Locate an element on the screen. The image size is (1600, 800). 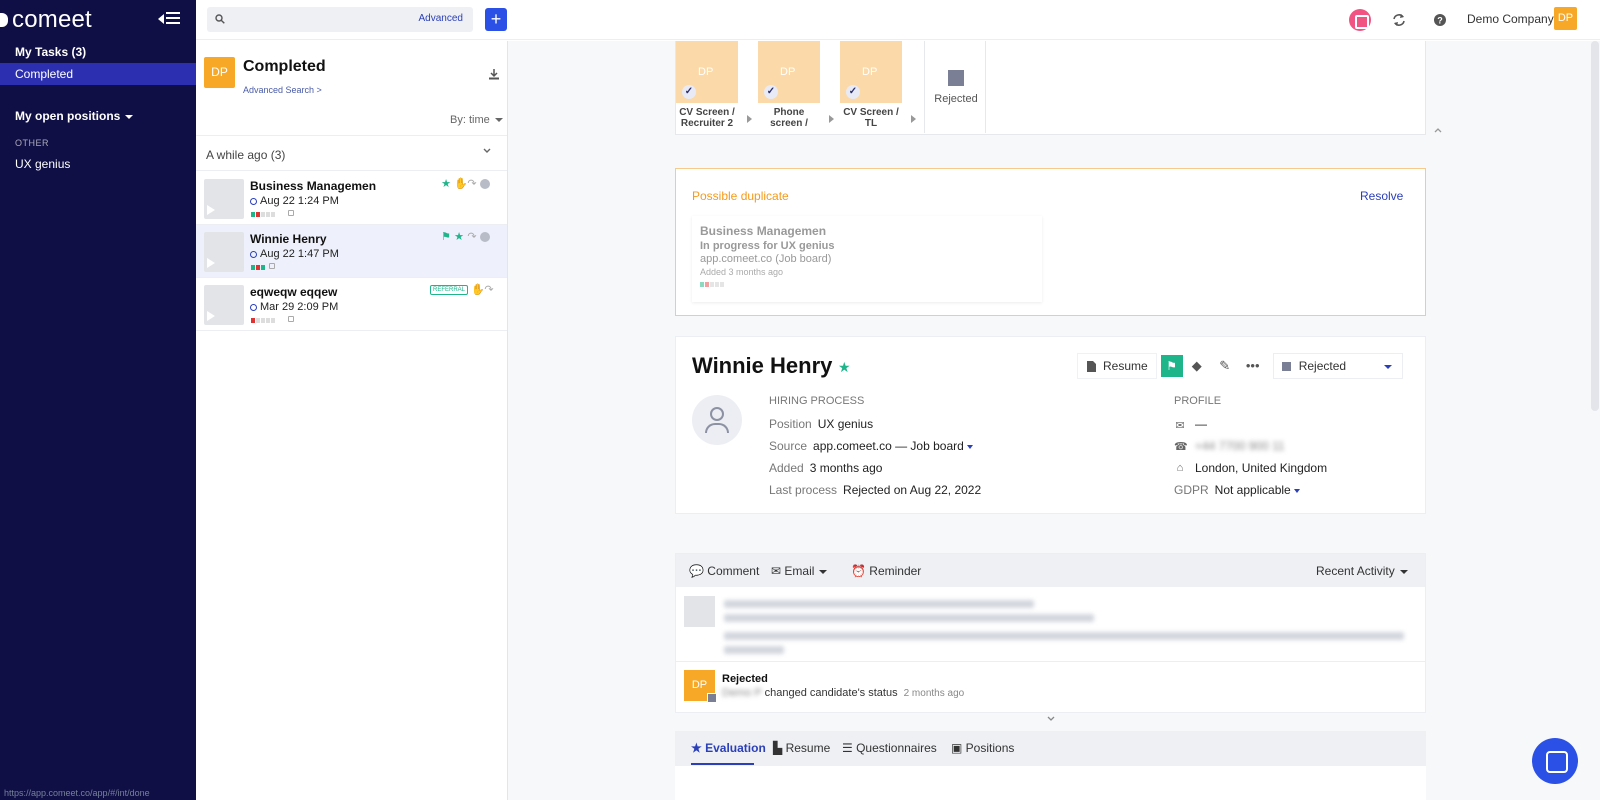
activity-item-blurred is located at coordinates (1049, 626).